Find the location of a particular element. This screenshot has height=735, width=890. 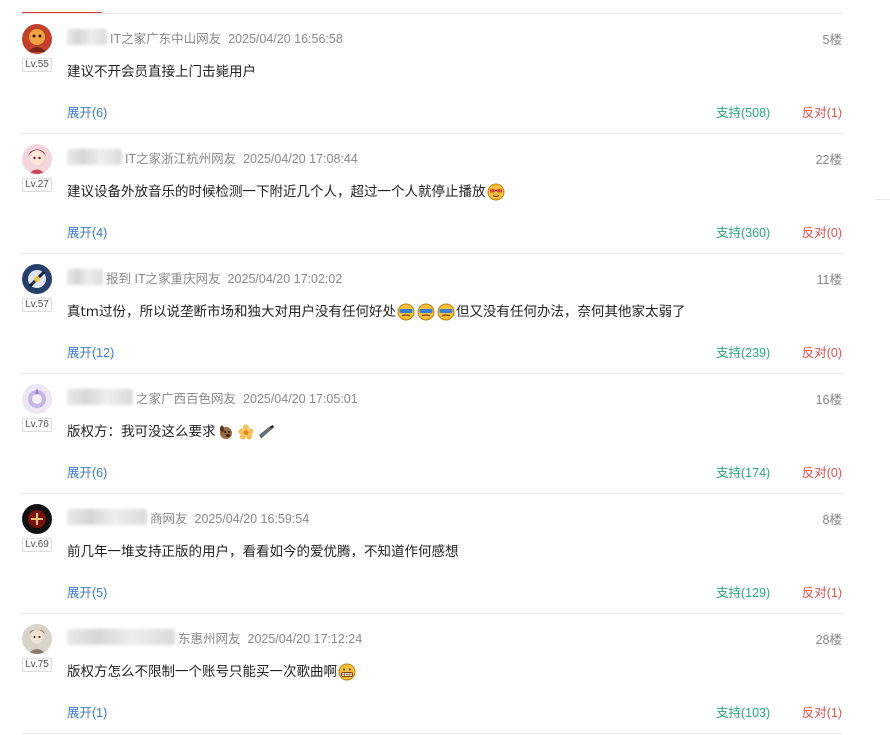

comment-meta: 之家广西百色网友 2025/04/20 17:05:01 is located at coordinates (212, 397).